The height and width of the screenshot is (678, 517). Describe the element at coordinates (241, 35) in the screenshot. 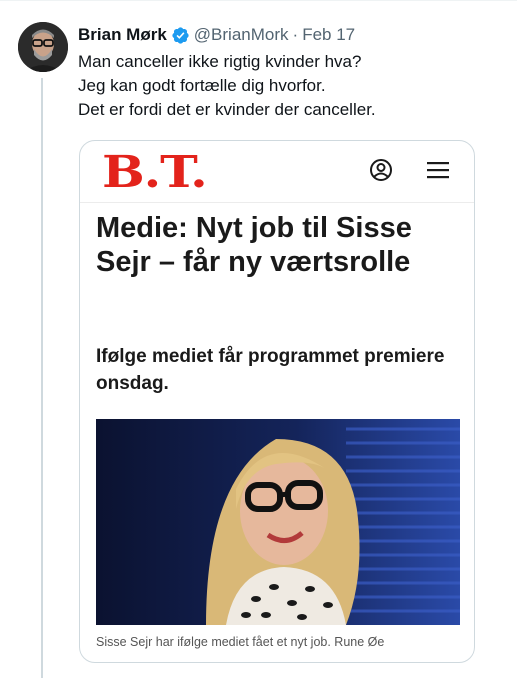

I see `author-handle: @BrianMork` at that location.